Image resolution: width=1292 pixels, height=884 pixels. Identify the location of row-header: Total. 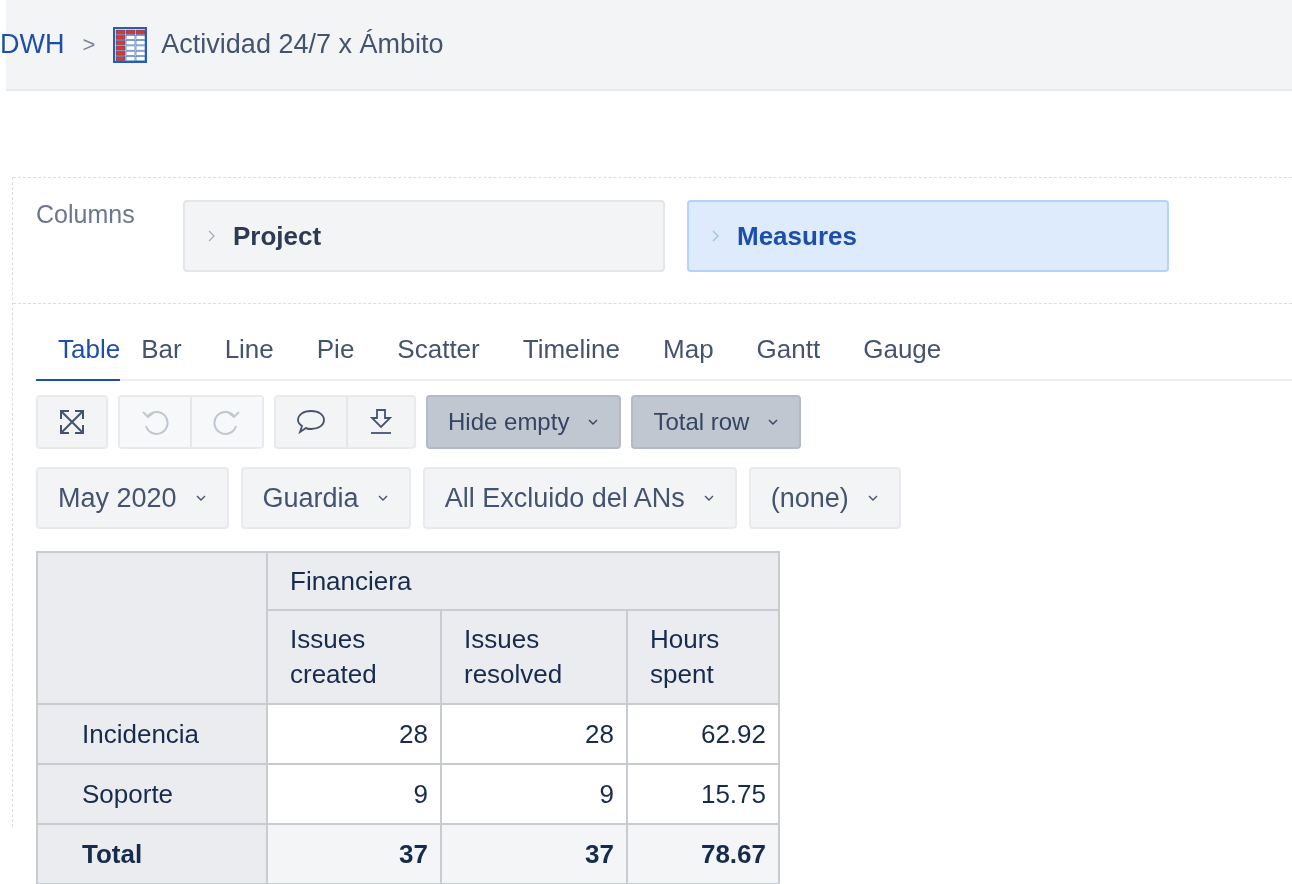
(152, 854).